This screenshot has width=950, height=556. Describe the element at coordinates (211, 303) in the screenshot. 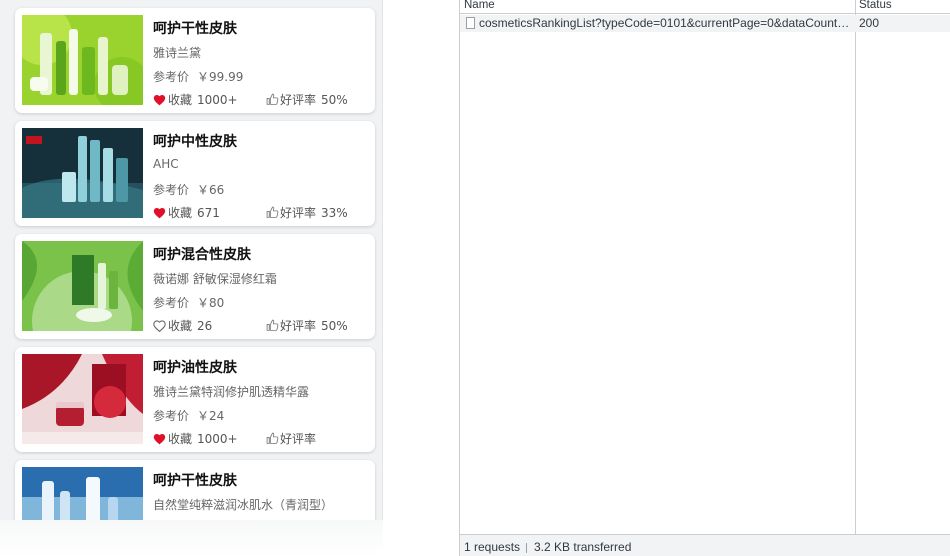

I see `price-value: ￥80` at that location.